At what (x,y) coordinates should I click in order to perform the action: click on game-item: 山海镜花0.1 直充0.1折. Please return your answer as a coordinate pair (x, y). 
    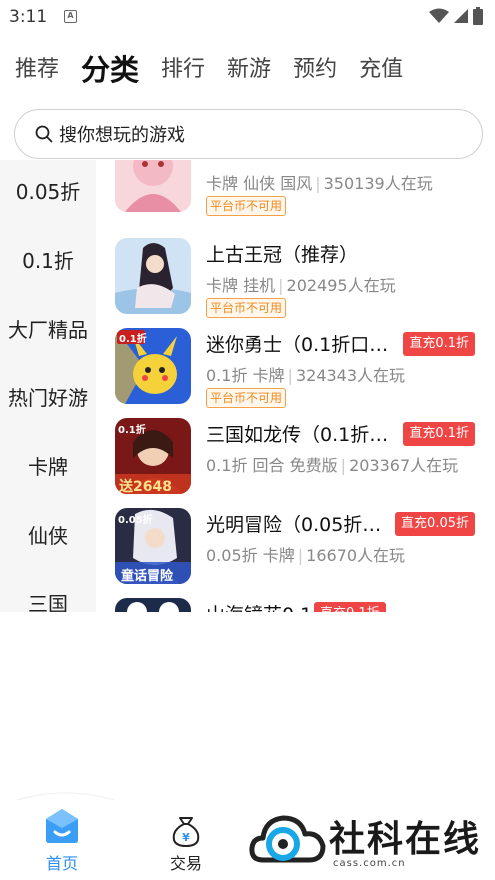
    Looking at the image, I should click on (295, 605).